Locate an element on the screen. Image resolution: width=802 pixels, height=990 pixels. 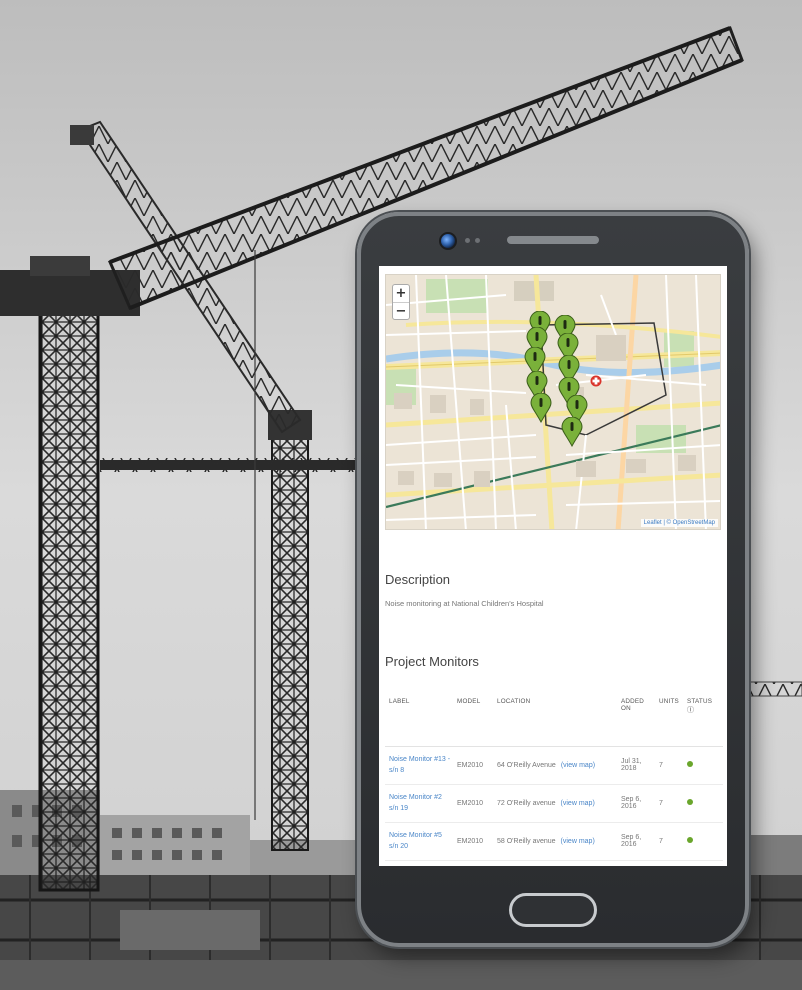
location-text: 72 O'Reilly avenue is located at coordinates (526, 803).